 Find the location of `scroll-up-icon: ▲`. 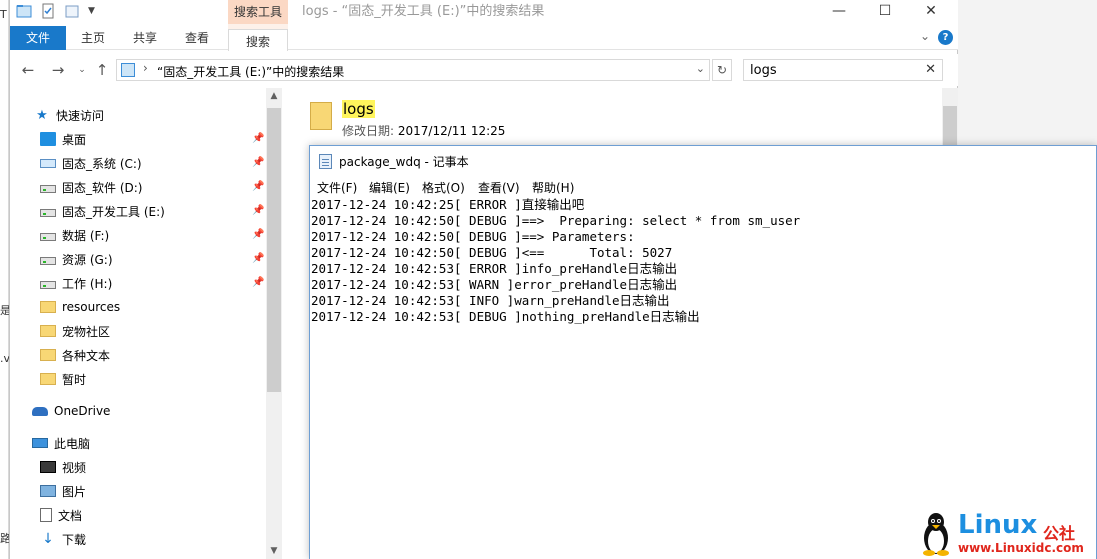

scroll-up-icon: ▲ is located at coordinates (274, 96).